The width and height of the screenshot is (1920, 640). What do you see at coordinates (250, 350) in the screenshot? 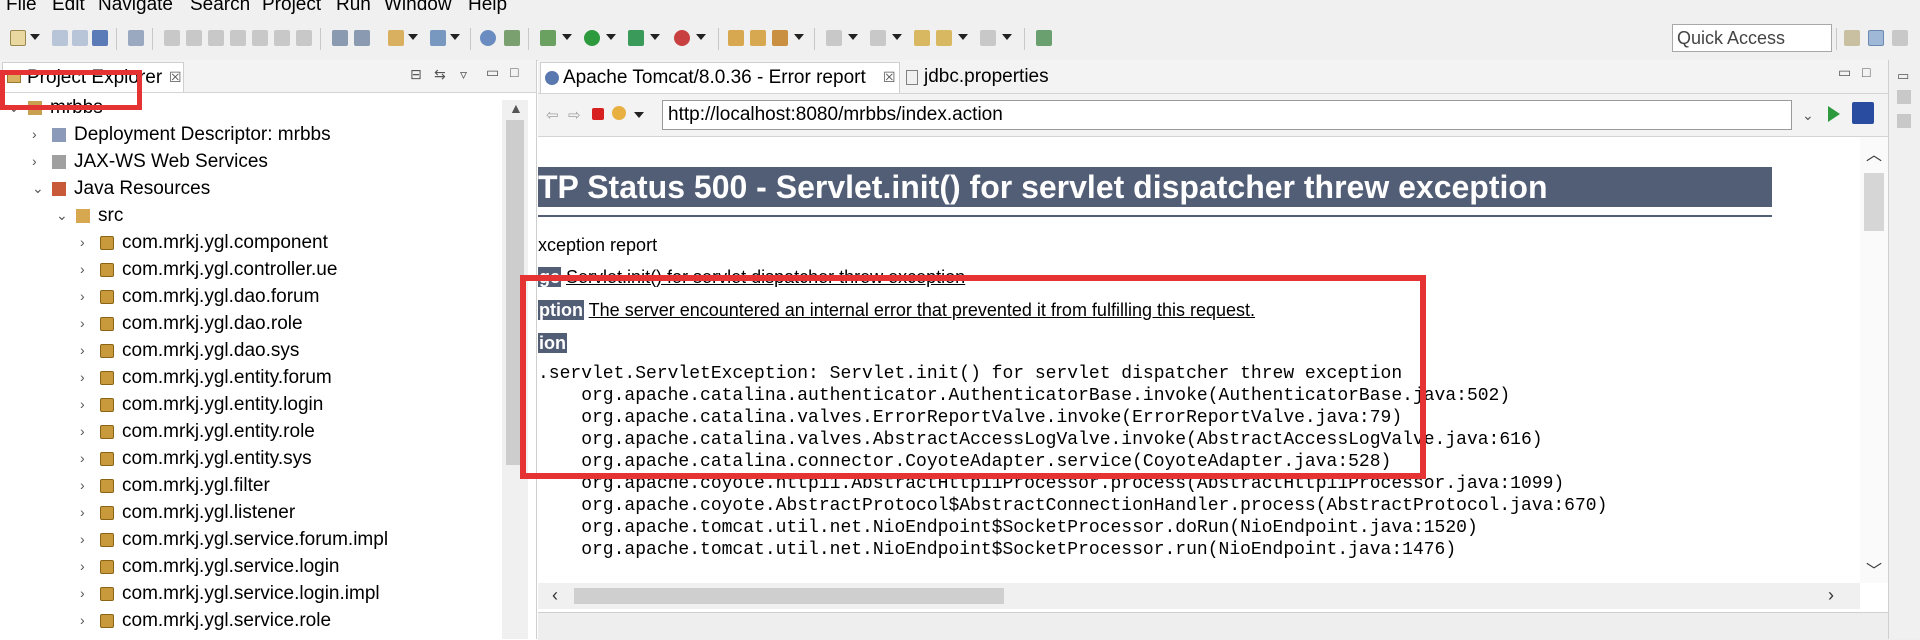
I see `tree-item: › com.mrkj.ygl.dao.sys` at bounding box center [250, 350].